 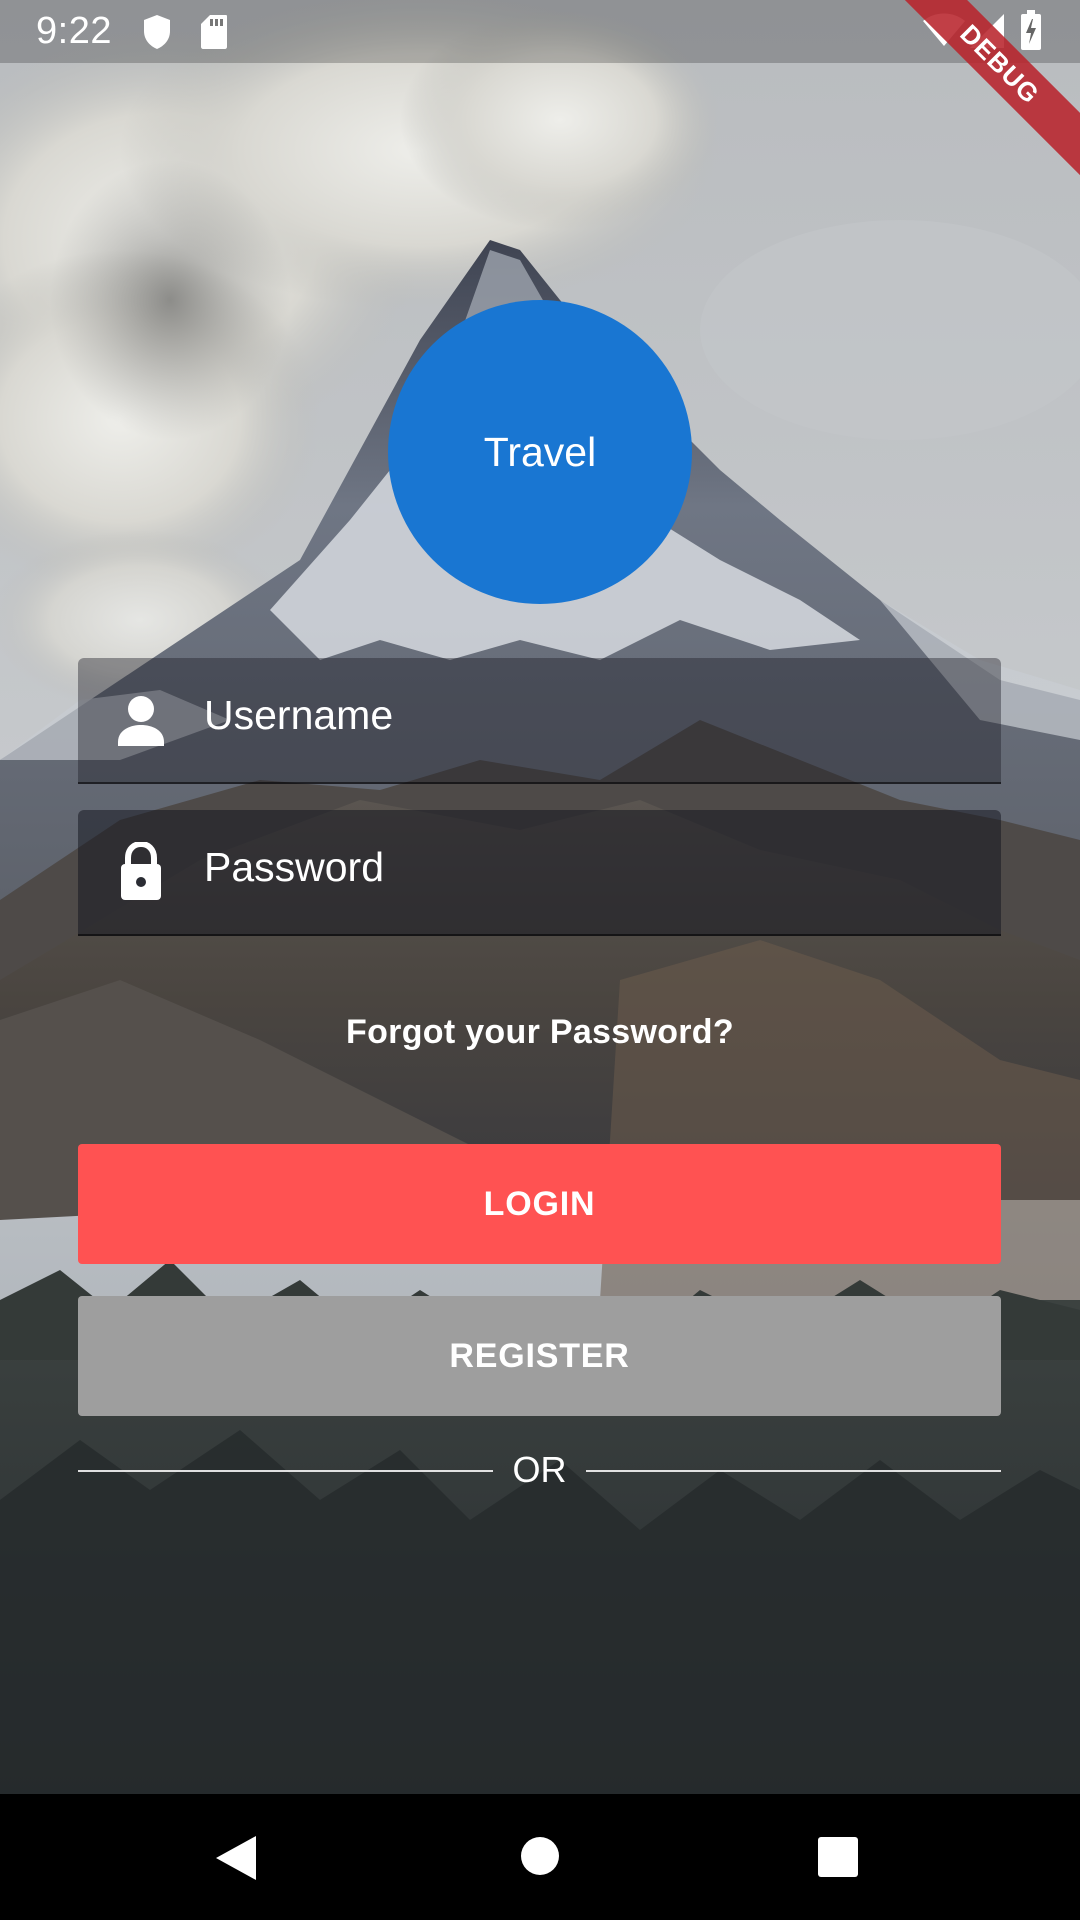 I want to click on login-button: LOGIN, so click(x=539, y=1204).